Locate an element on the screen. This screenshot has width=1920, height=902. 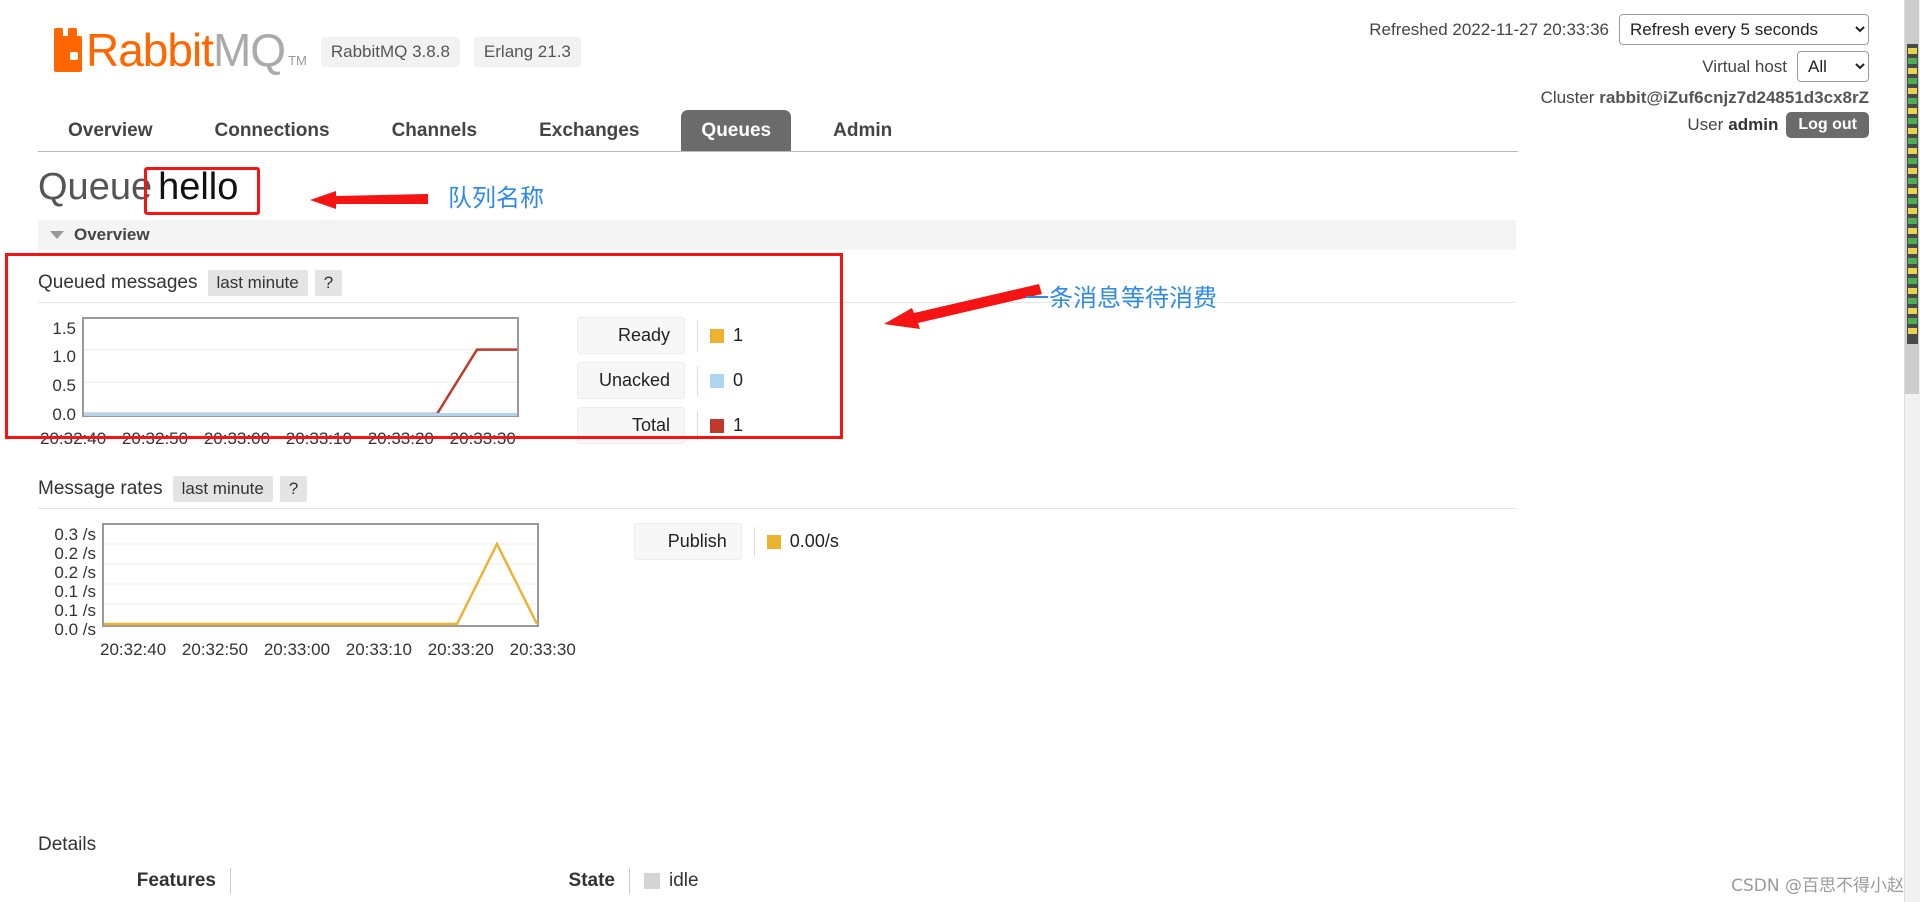
tab-exchanges: Exchanges is located at coordinates (589, 131).